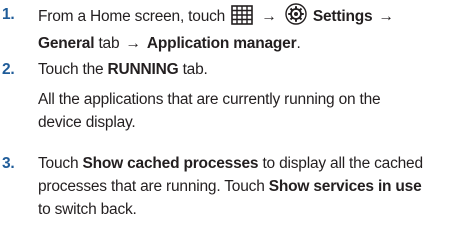 Image resolution: width=472 pixels, height=244 pixels. Describe the element at coordinates (132, 16) in the screenshot. I see `step-1-prefix: From a Home screen, touch` at that location.